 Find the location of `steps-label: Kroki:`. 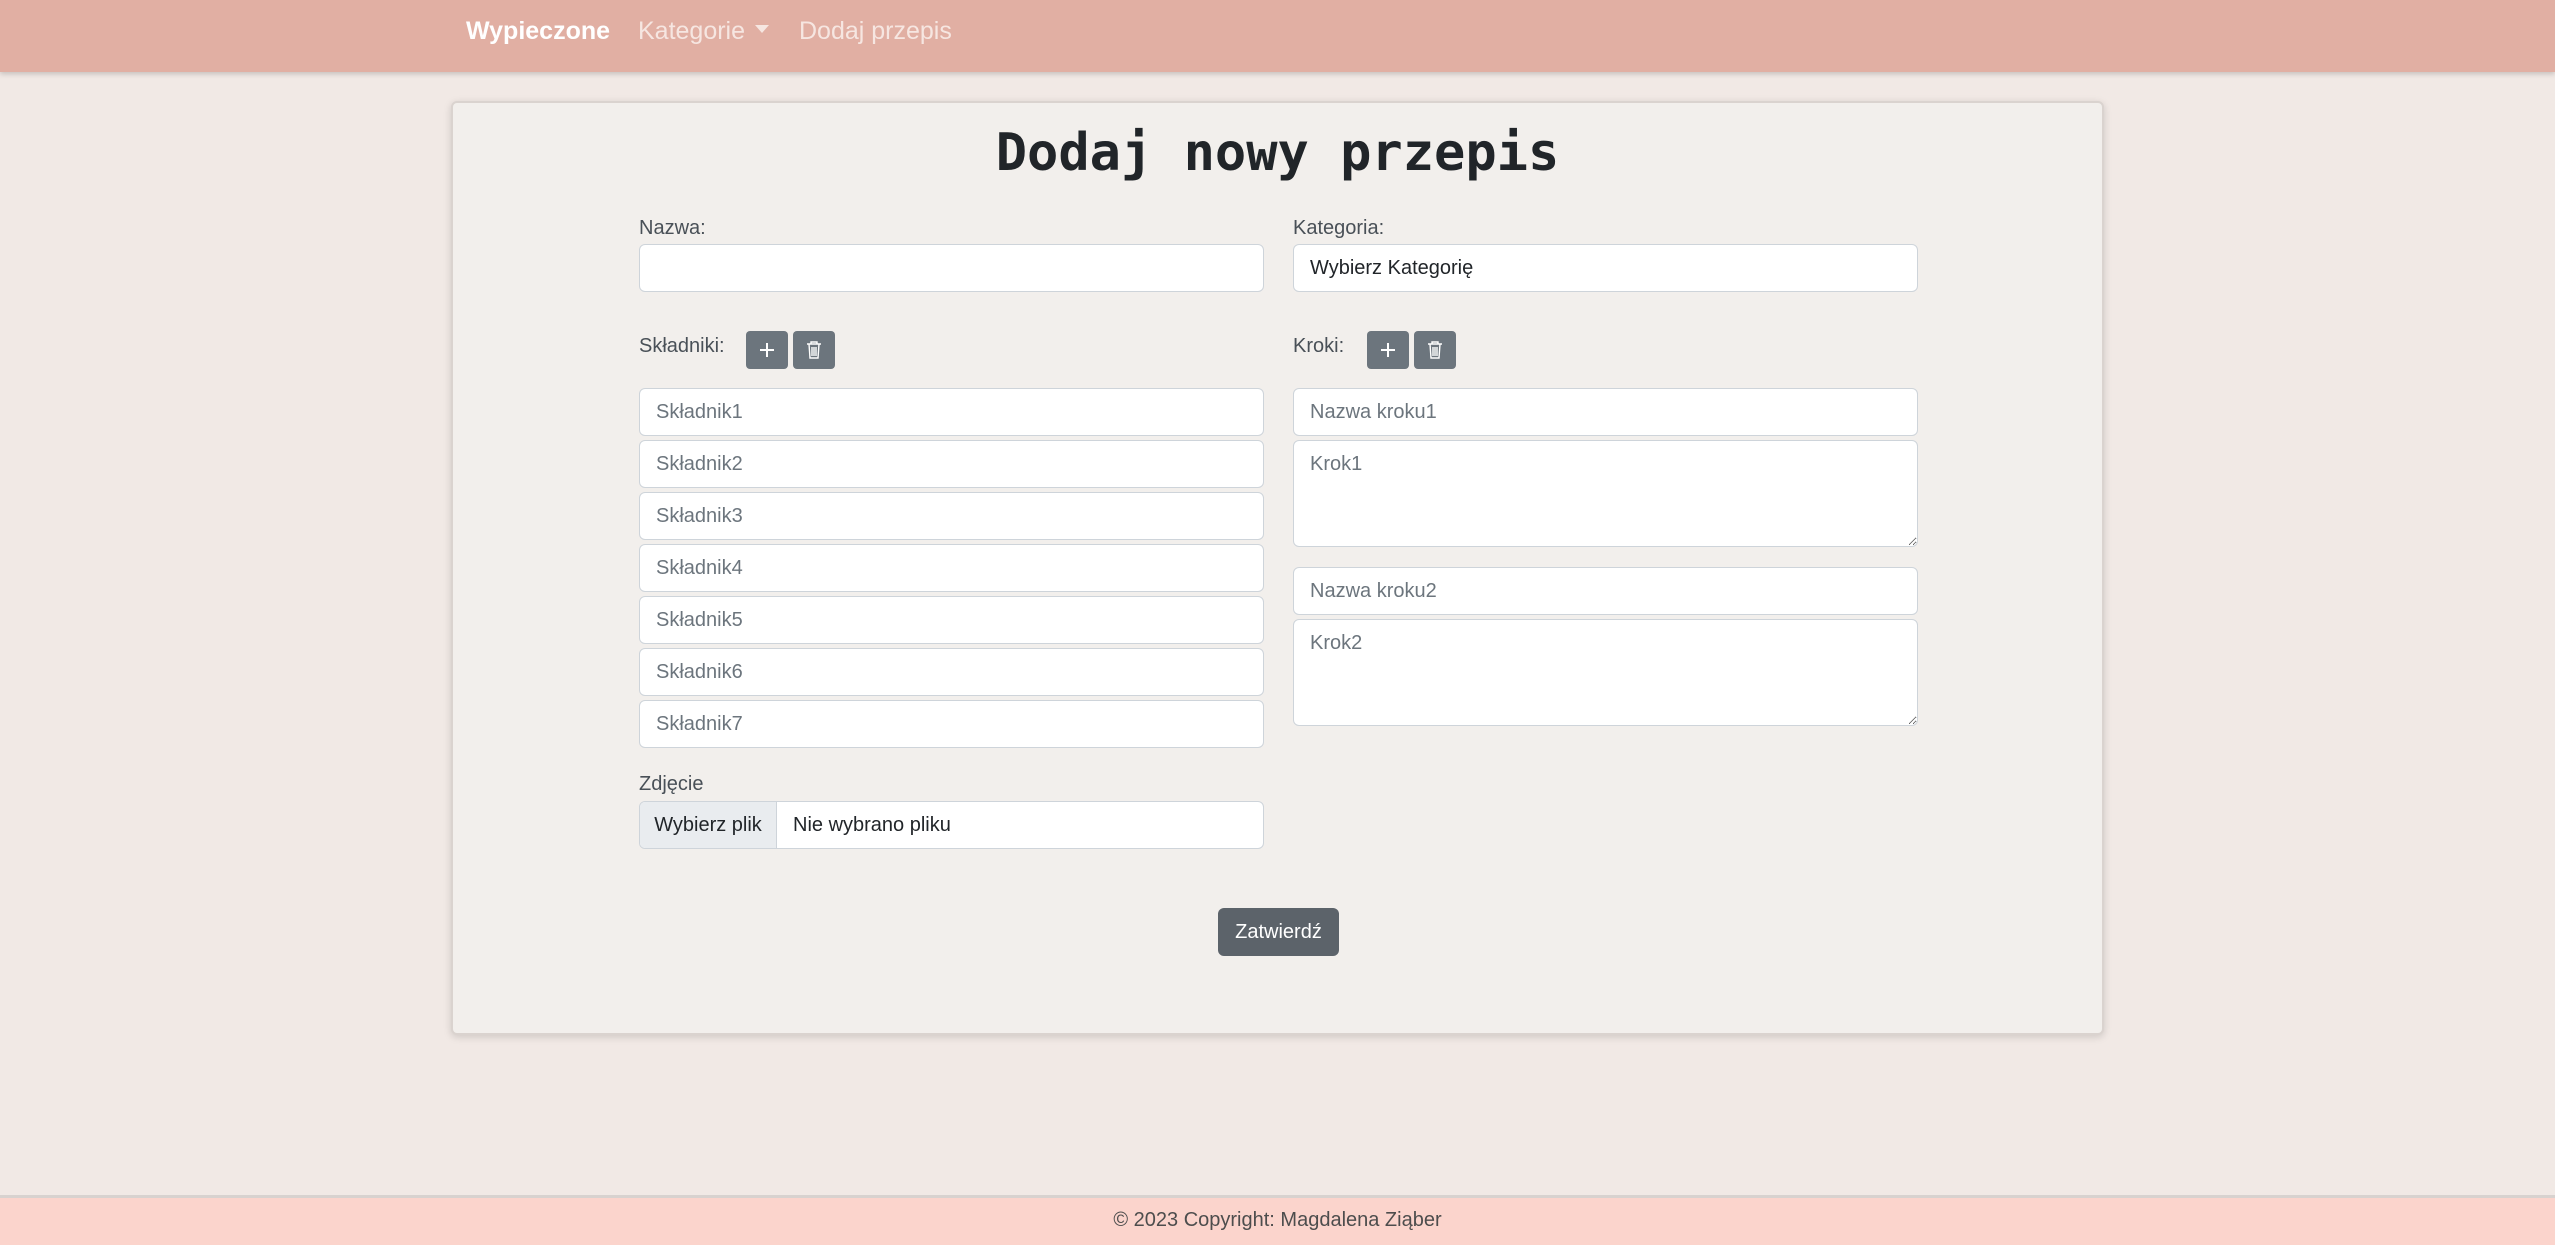

steps-label: Kroki: is located at coordinates (1319, 346).